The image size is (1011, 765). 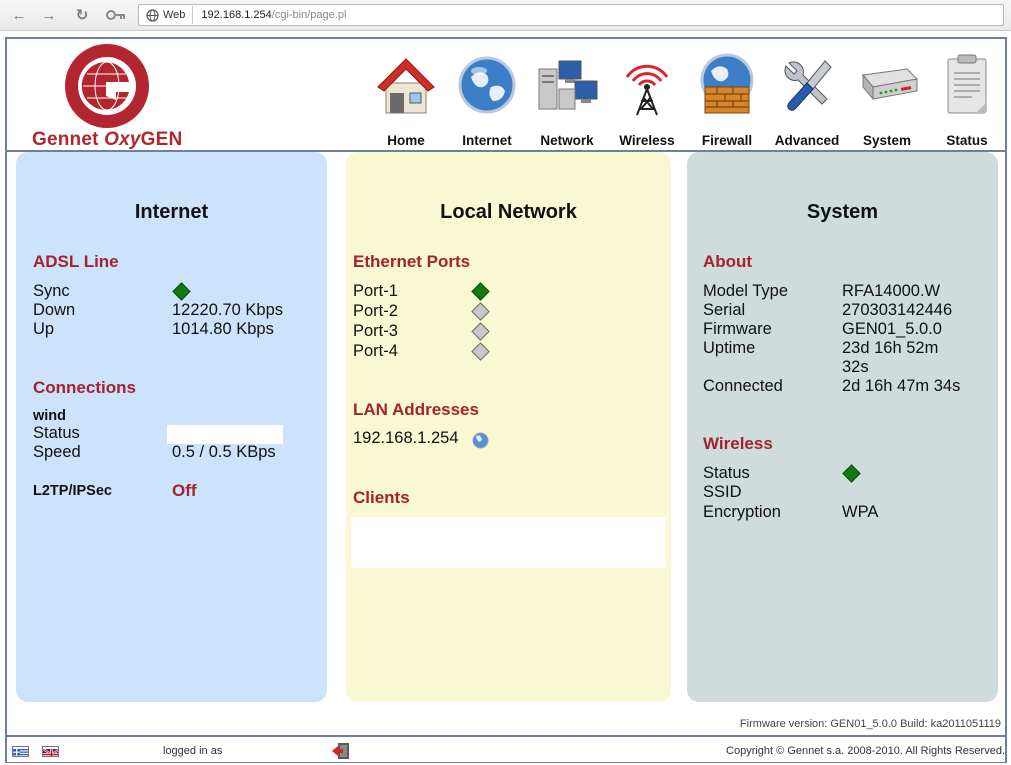 What do you see at coordinates (181, 291) in the screenshot?
I see `adsl-sync-indicator-icon` at bounding box center [181, 291].